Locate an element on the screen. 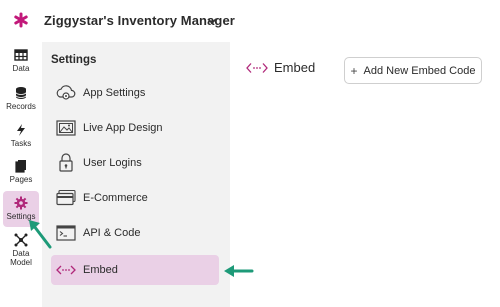 The width and height of the screenshot is (500, 307). rail-item-pages: Pages is located at coordinates (21, 171).